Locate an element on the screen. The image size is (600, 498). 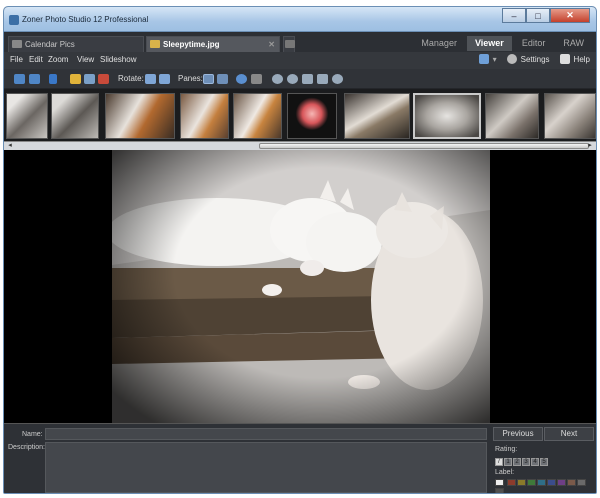
rating-label: Rating: is located at coordinates (506, 449).